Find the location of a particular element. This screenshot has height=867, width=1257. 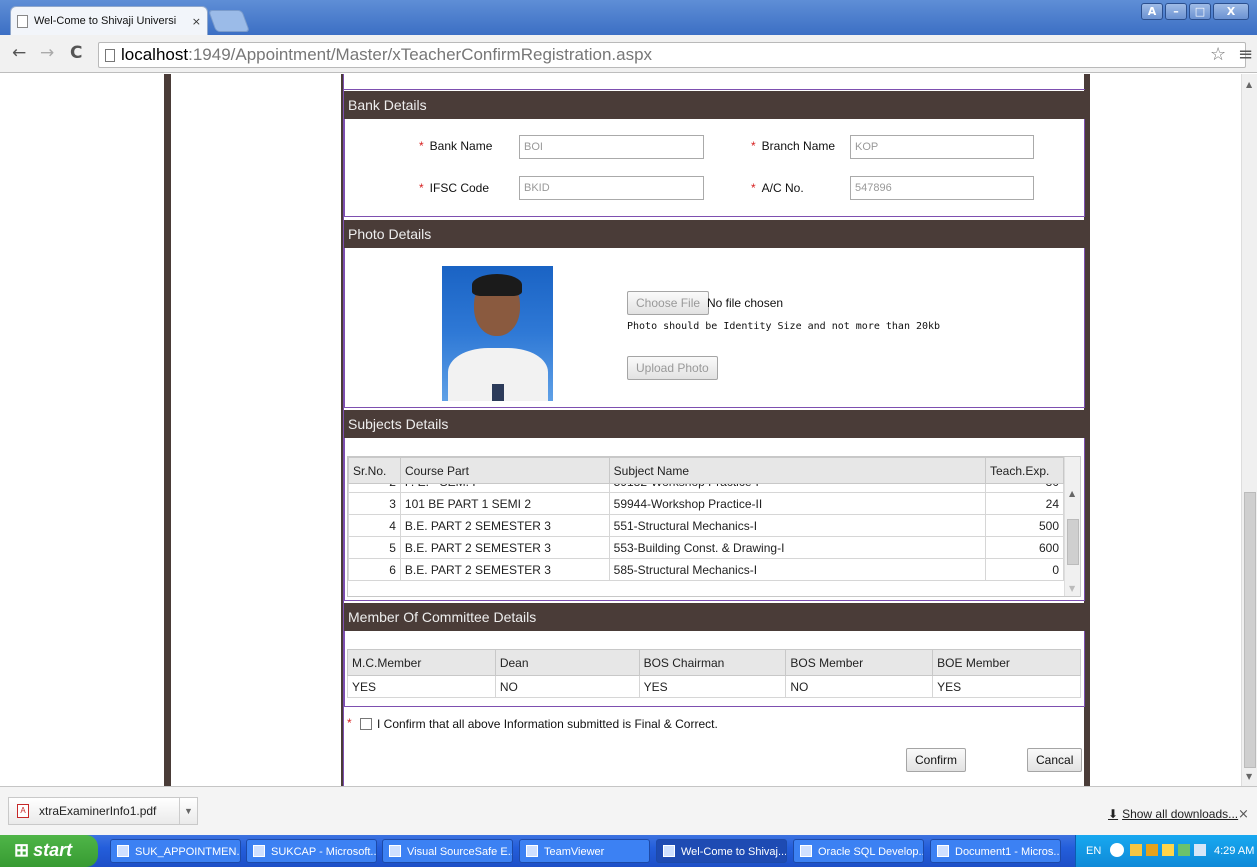

maximize-button: □ is located at coordinates (1200, 11).